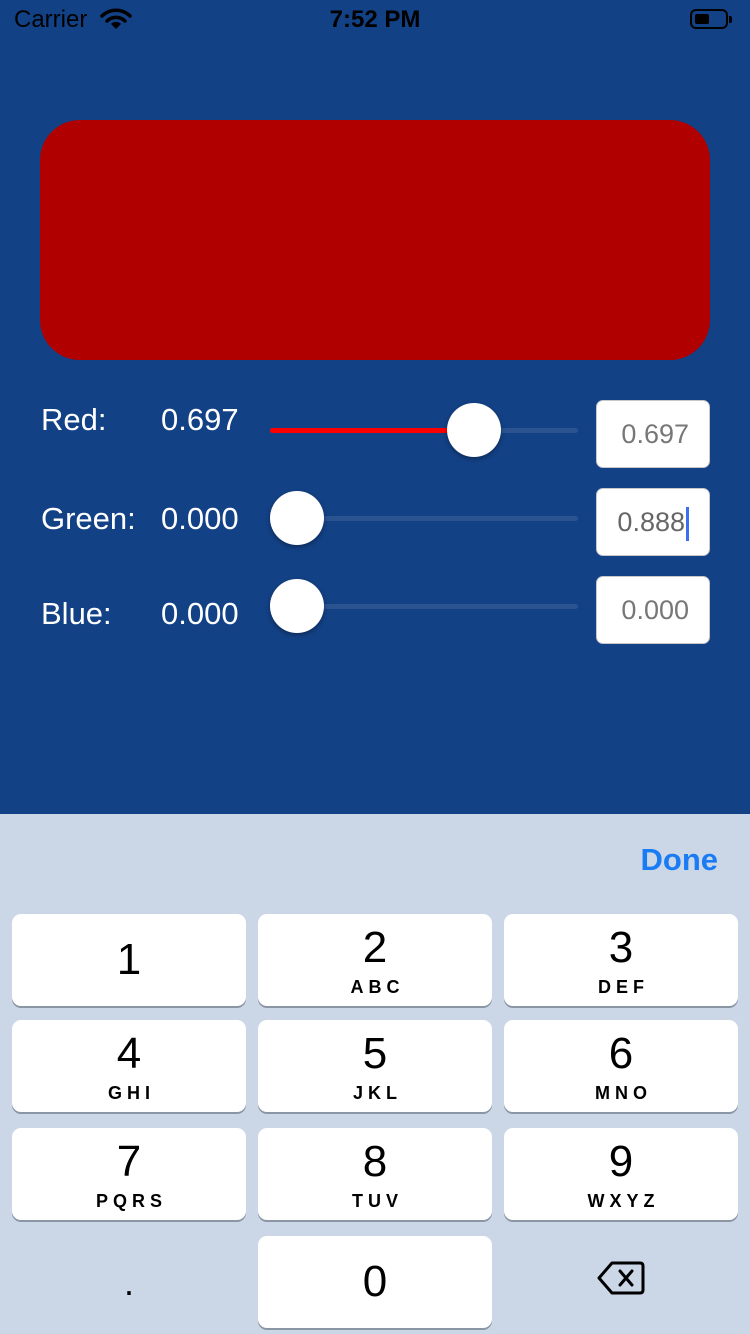  What do you see at coordinates (375, 1053) in the screenshot?
I see `key-5-digit: 5` at bounding box center [375, 1053].